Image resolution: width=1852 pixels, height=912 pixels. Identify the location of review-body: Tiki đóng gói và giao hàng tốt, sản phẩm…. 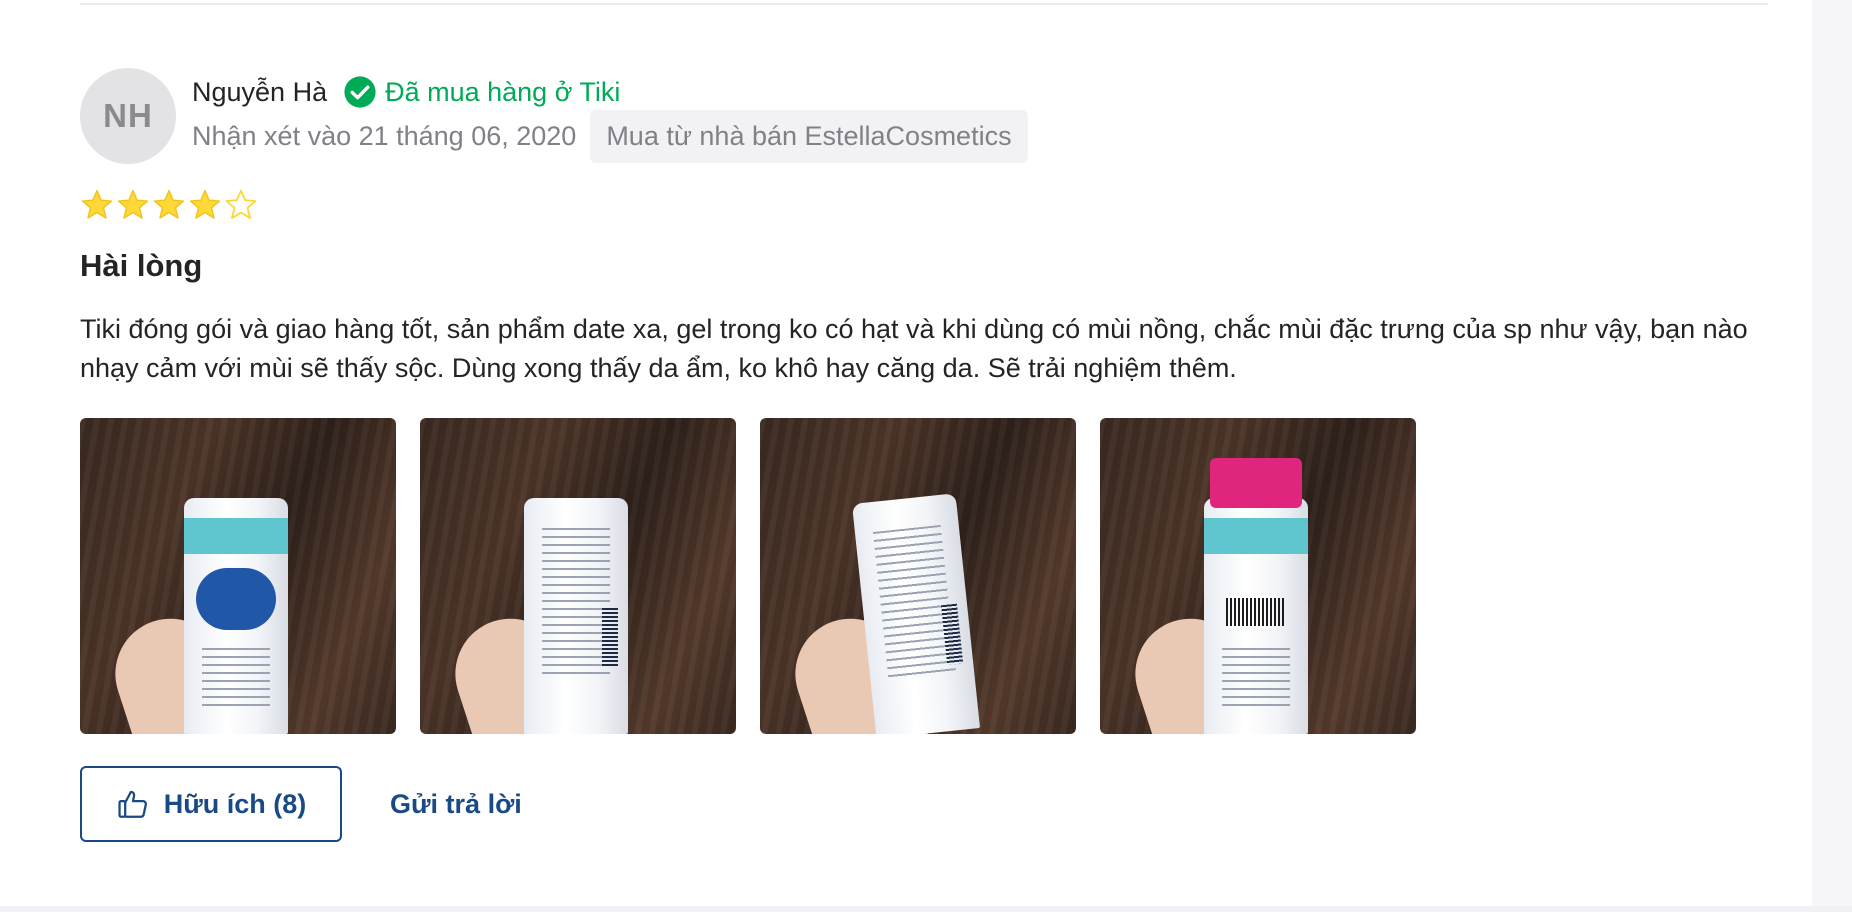
(914, 348).